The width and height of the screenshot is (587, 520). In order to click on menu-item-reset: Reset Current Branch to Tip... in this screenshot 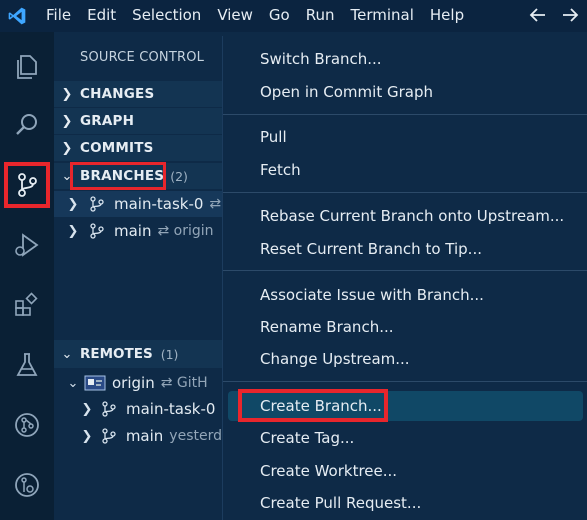, I will do `click(405, 249)`.